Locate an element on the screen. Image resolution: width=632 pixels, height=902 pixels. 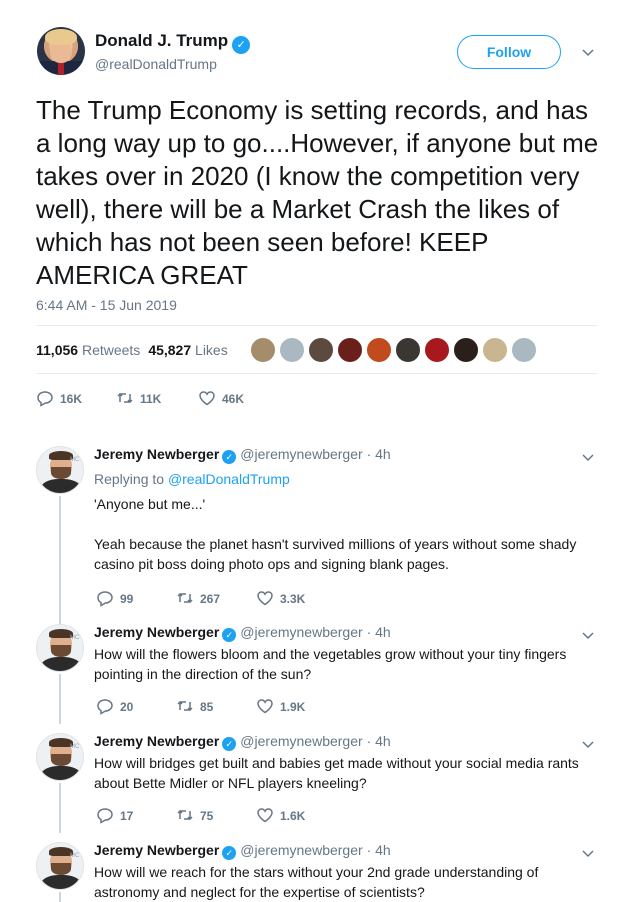
likes-label: Likes is located at coordinates (211, 350).